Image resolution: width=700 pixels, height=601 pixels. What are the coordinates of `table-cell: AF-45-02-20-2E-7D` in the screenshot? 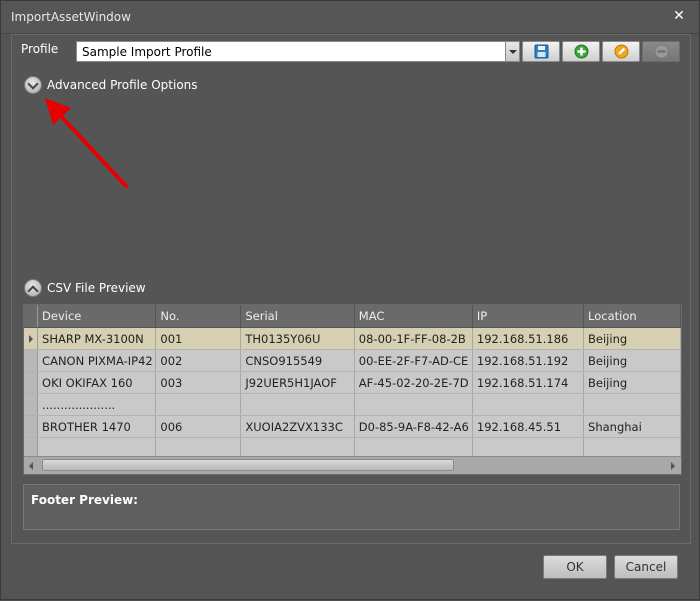 It's located at (413, 382).